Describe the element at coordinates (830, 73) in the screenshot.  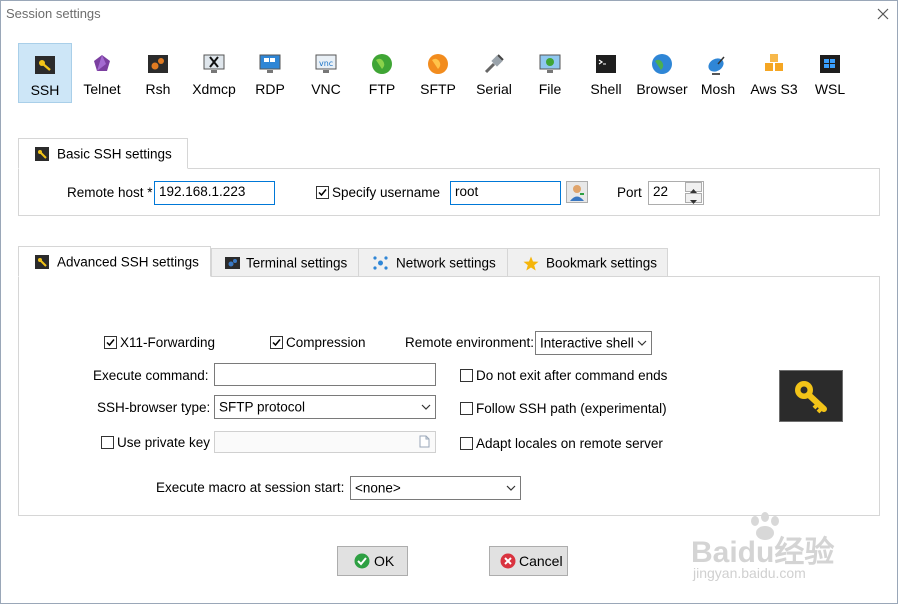
I see `protocol-wsl: WSL` at that location.